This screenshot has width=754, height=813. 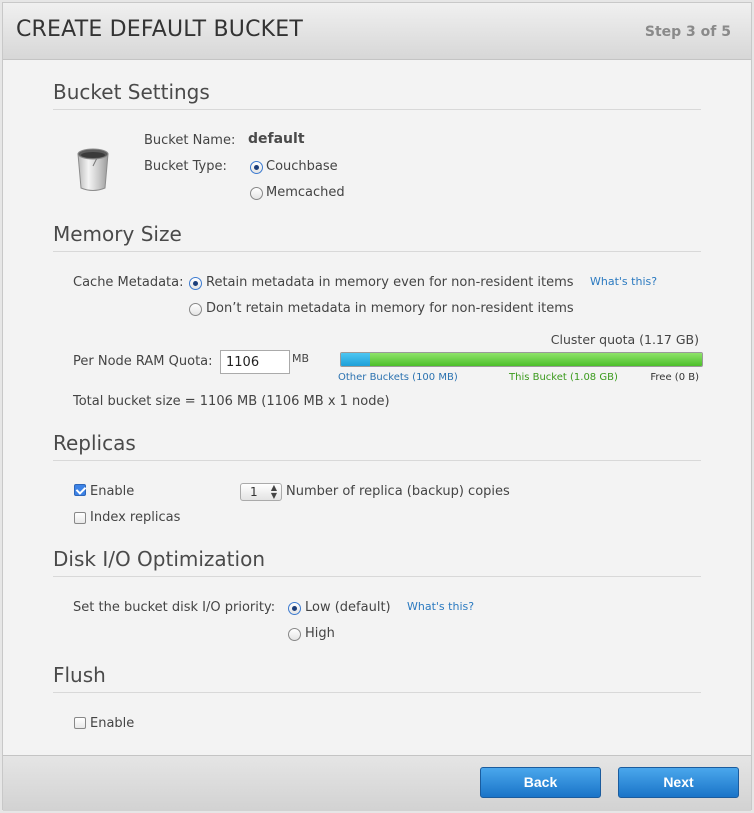 I want to click on disk-priority-low-radio, so click(x=294, y=608).